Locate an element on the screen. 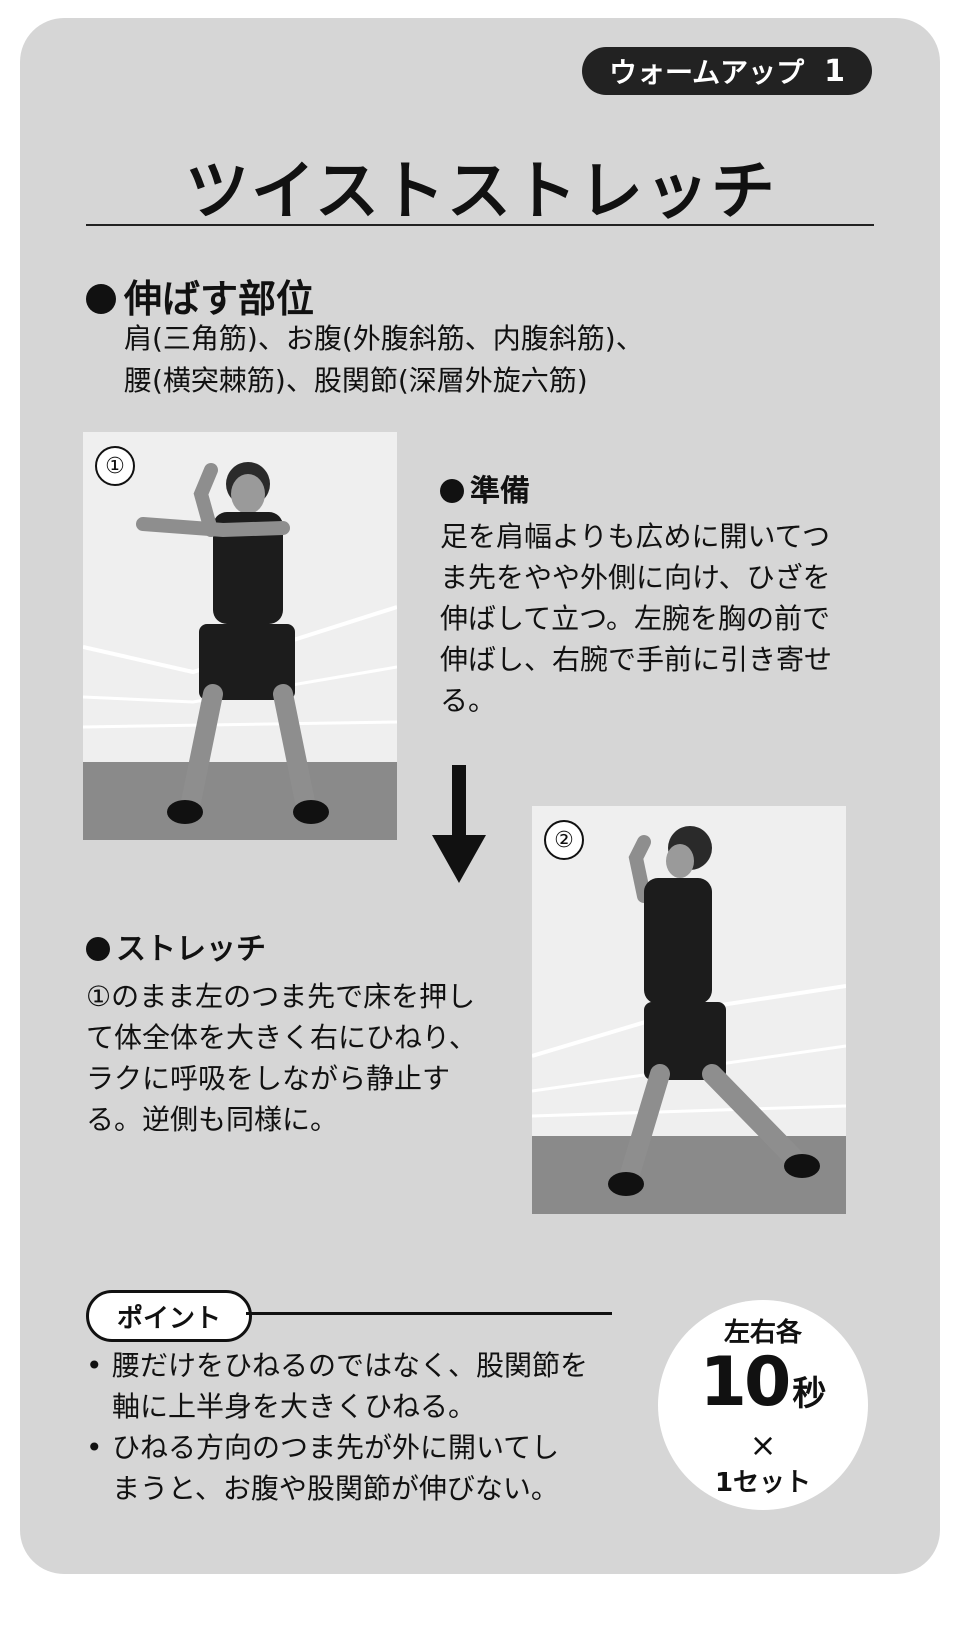 Image resolution: width=962 pixels, height=1626 pixels. target-heading-text: 伸ばす部位 is located at coordinates (219, 299).